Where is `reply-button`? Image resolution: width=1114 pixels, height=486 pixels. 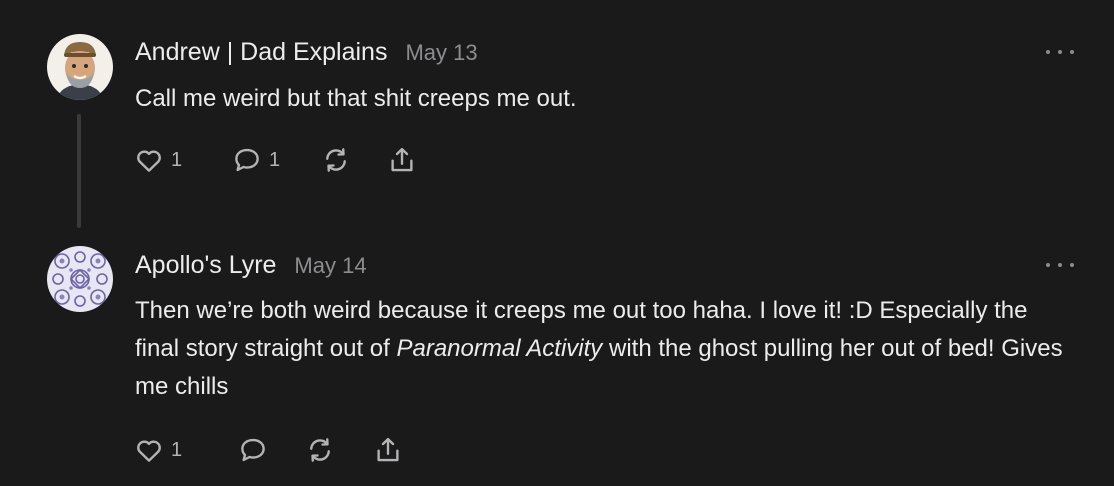 reply-button is located at coordinates (253, 450).